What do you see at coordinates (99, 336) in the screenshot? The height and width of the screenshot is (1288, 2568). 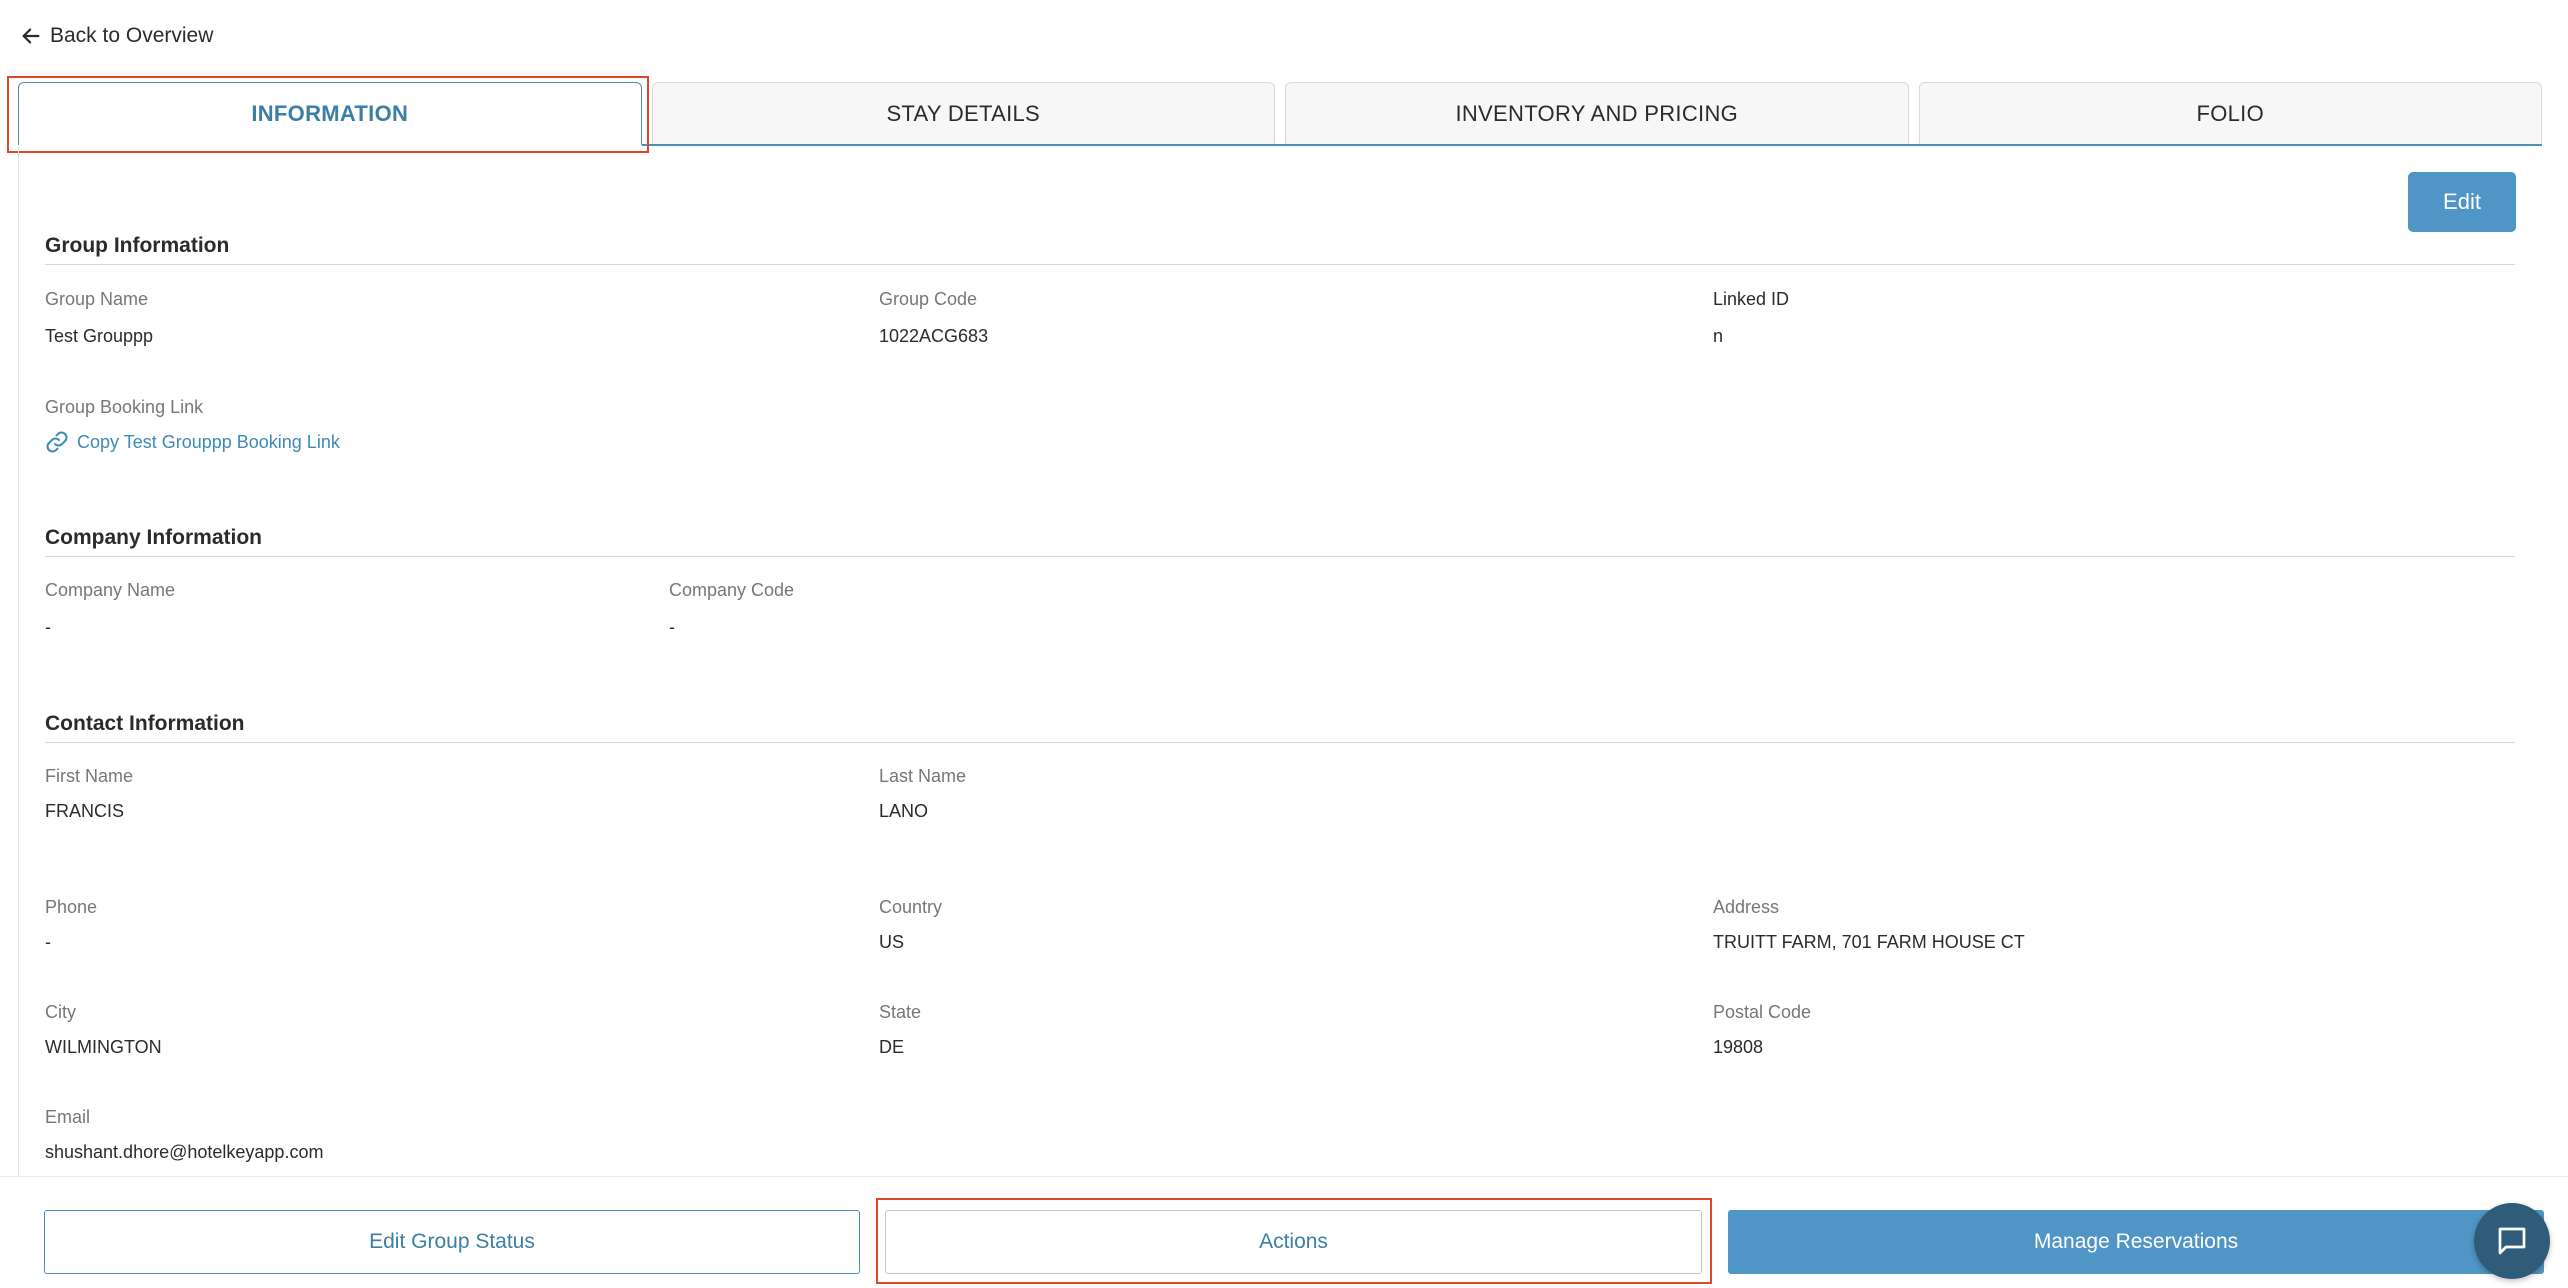 I see `group-name-value: Test Grouppp` at bounding box center [99, 336].